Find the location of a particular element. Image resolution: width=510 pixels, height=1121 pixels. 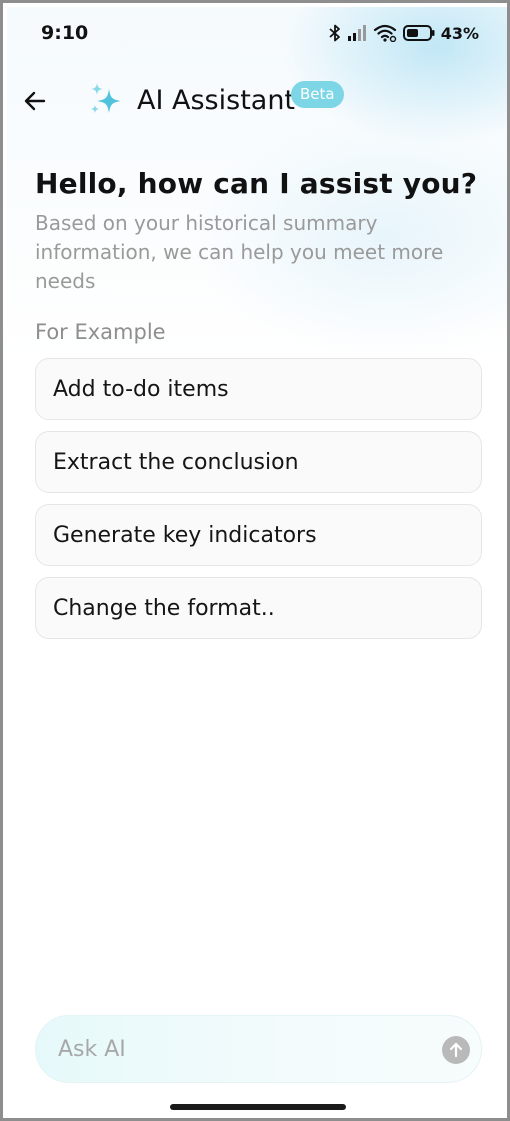

ask-ai-bar is located at coordinates (258, 1049).